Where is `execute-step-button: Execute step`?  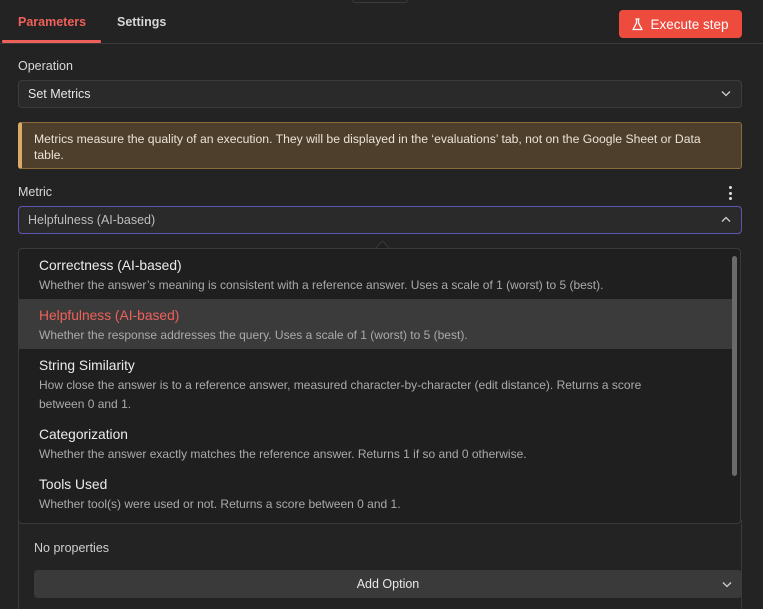
execute-step-button: Execute step is located at coordinates (680, 24).